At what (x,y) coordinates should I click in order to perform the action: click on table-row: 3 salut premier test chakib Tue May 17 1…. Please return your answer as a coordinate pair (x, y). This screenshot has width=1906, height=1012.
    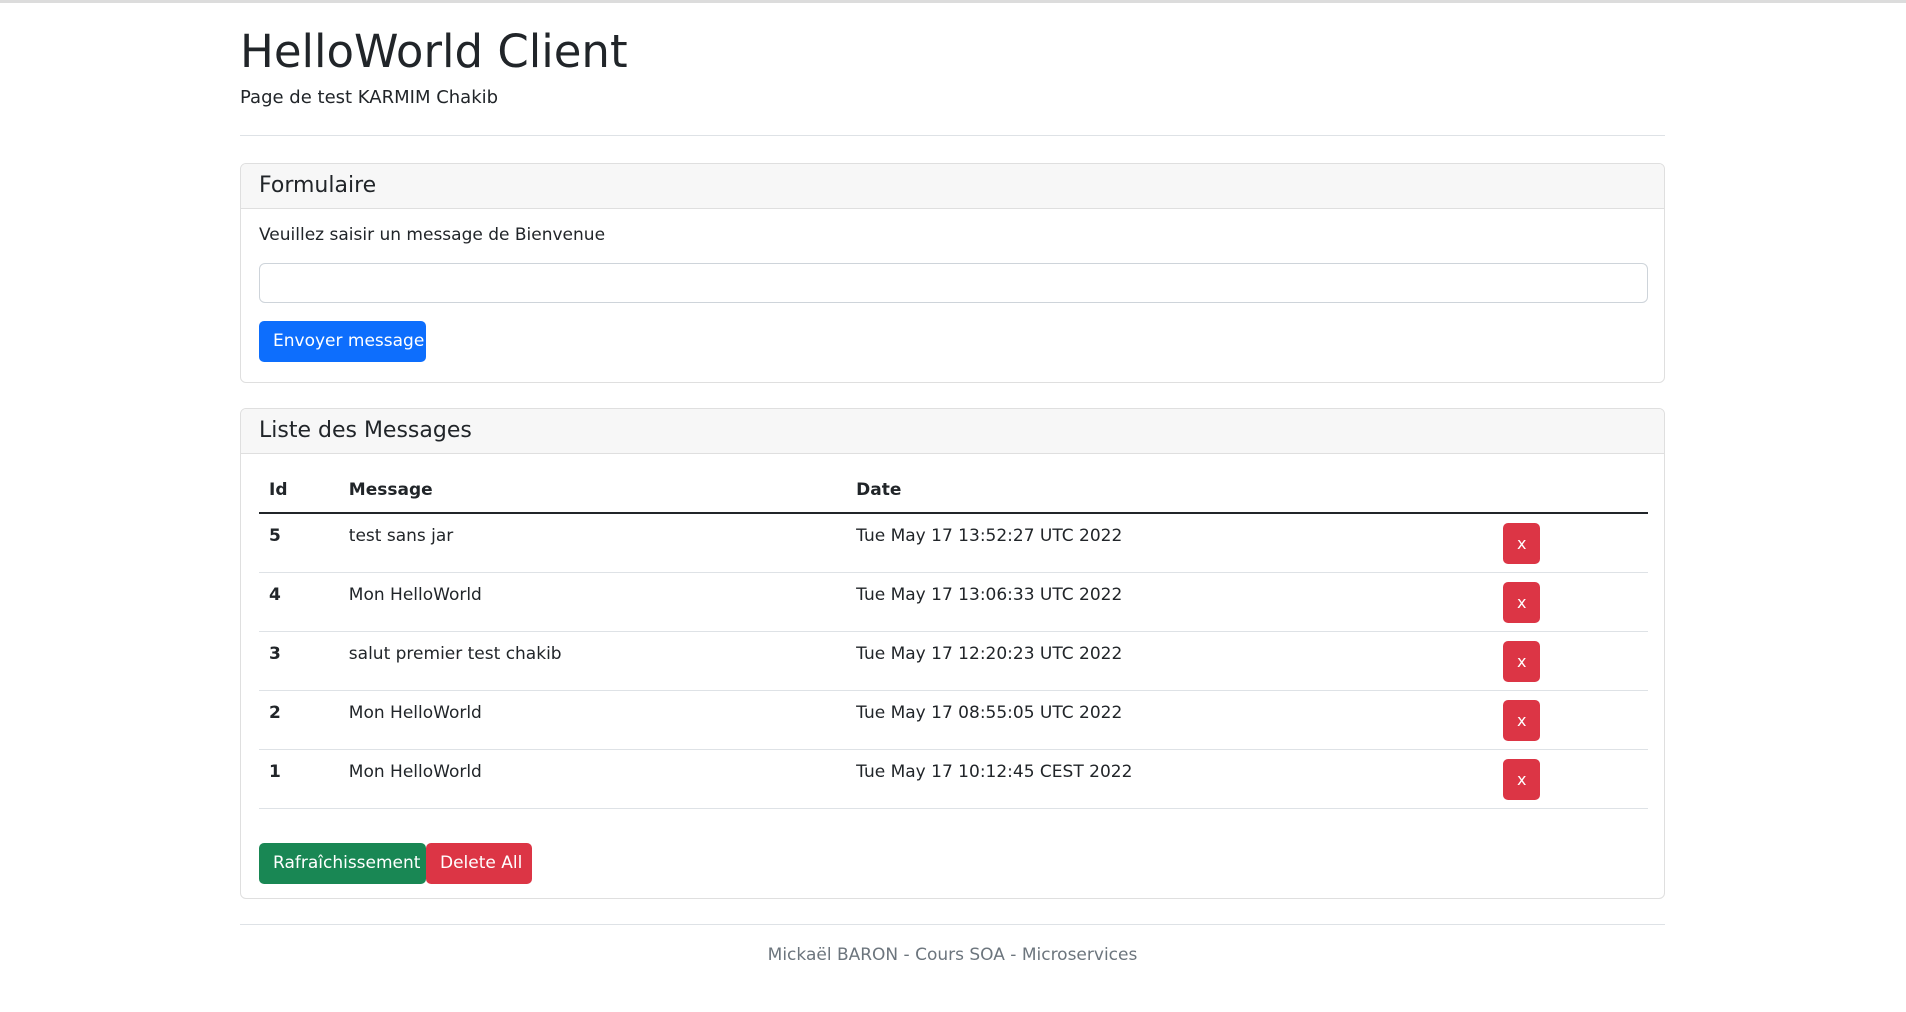
    Looking at the image, I should click on (953, 661).